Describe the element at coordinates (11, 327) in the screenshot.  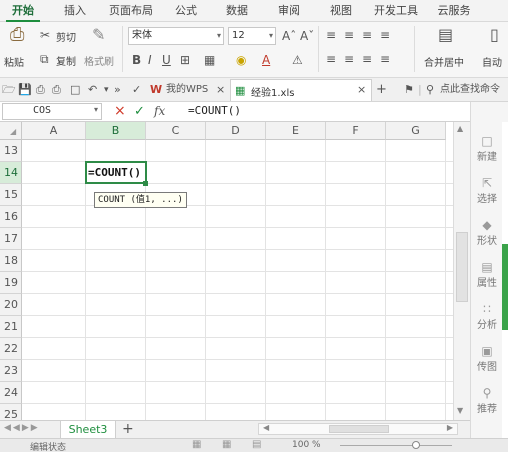
I see `row-header-21: 21` at that location.